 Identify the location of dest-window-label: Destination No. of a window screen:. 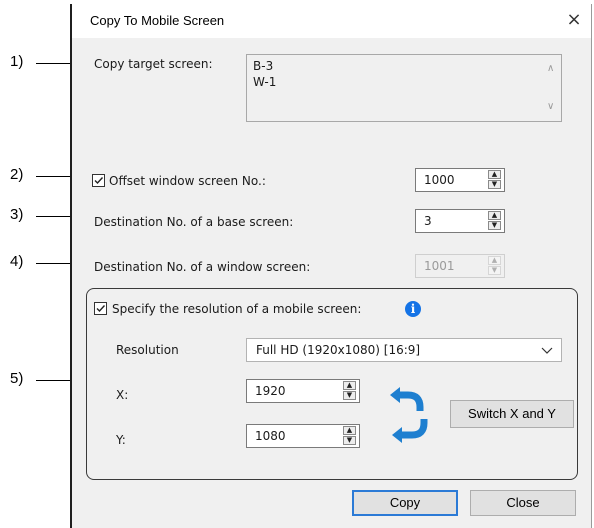
(202, 267).